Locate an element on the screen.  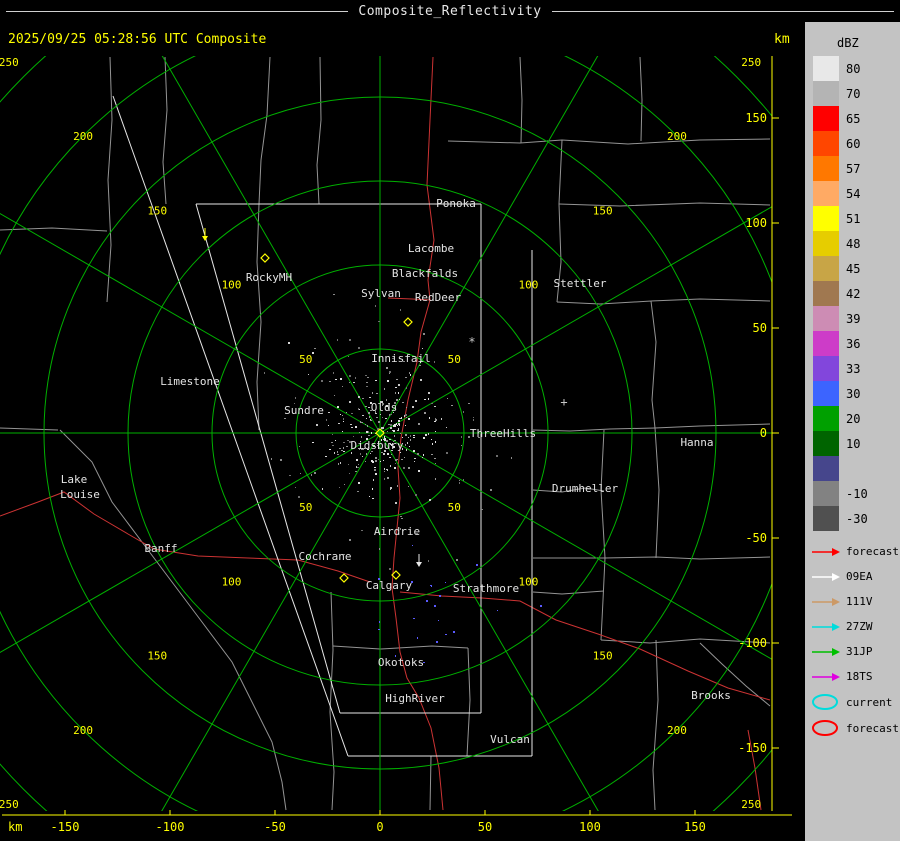
111V-arrow-icon is located at coordinates (826, 601).